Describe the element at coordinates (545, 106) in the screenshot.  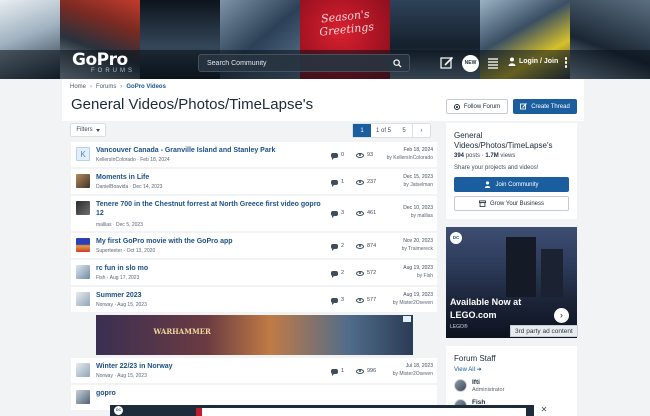
I see `create-thread-button: Create Thread` at that location.